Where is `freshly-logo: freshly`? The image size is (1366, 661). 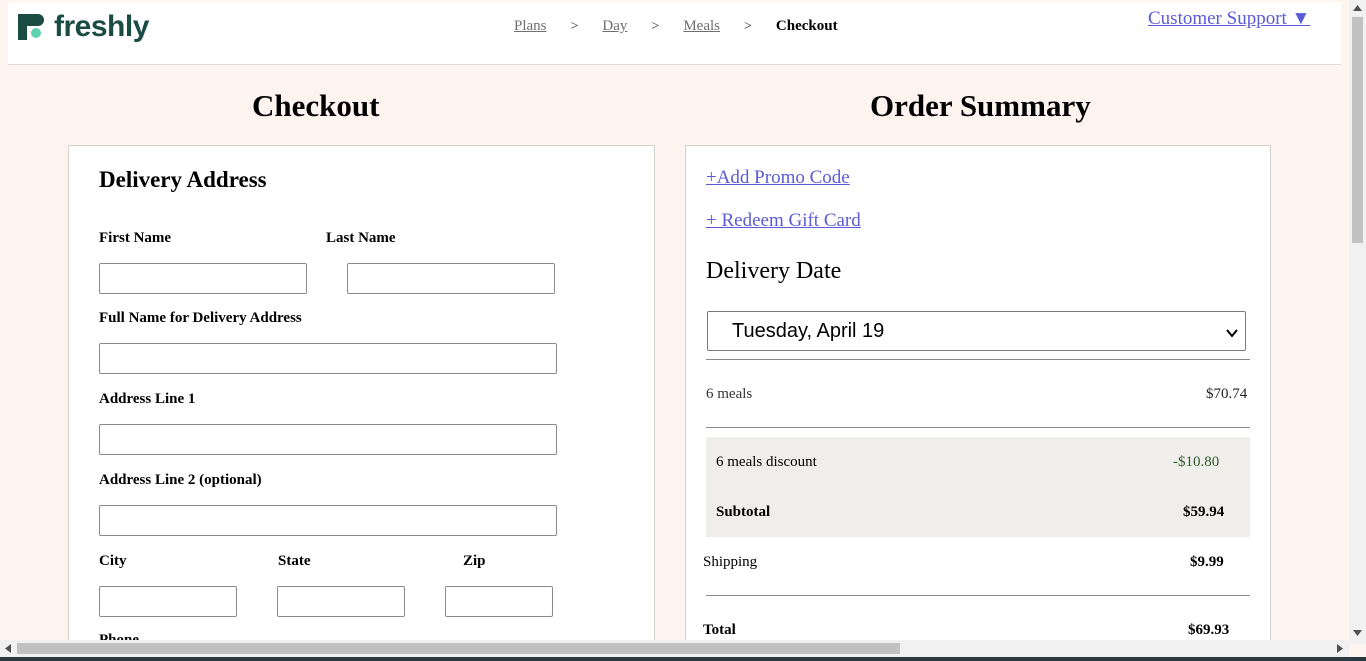 freshly-logo: freshly is located at coordinates (83, 27).